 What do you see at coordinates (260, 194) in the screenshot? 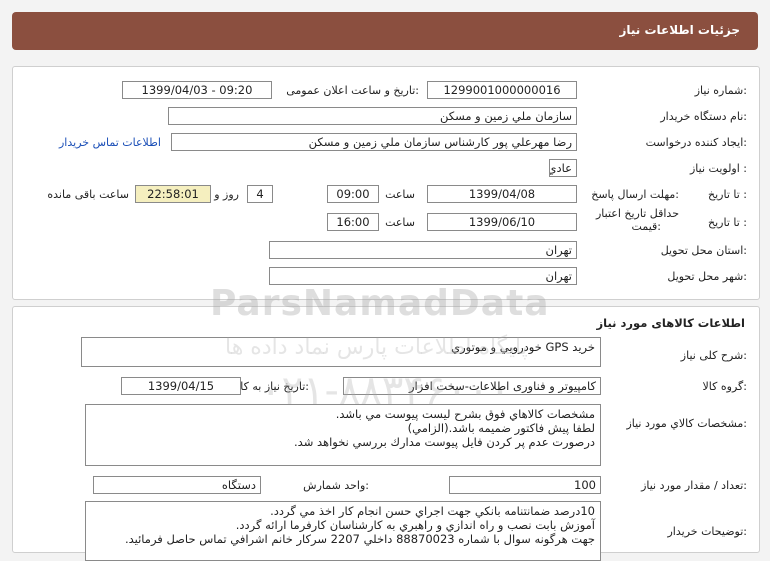
I see `days-field: 4` at bounding box center [260, 194].